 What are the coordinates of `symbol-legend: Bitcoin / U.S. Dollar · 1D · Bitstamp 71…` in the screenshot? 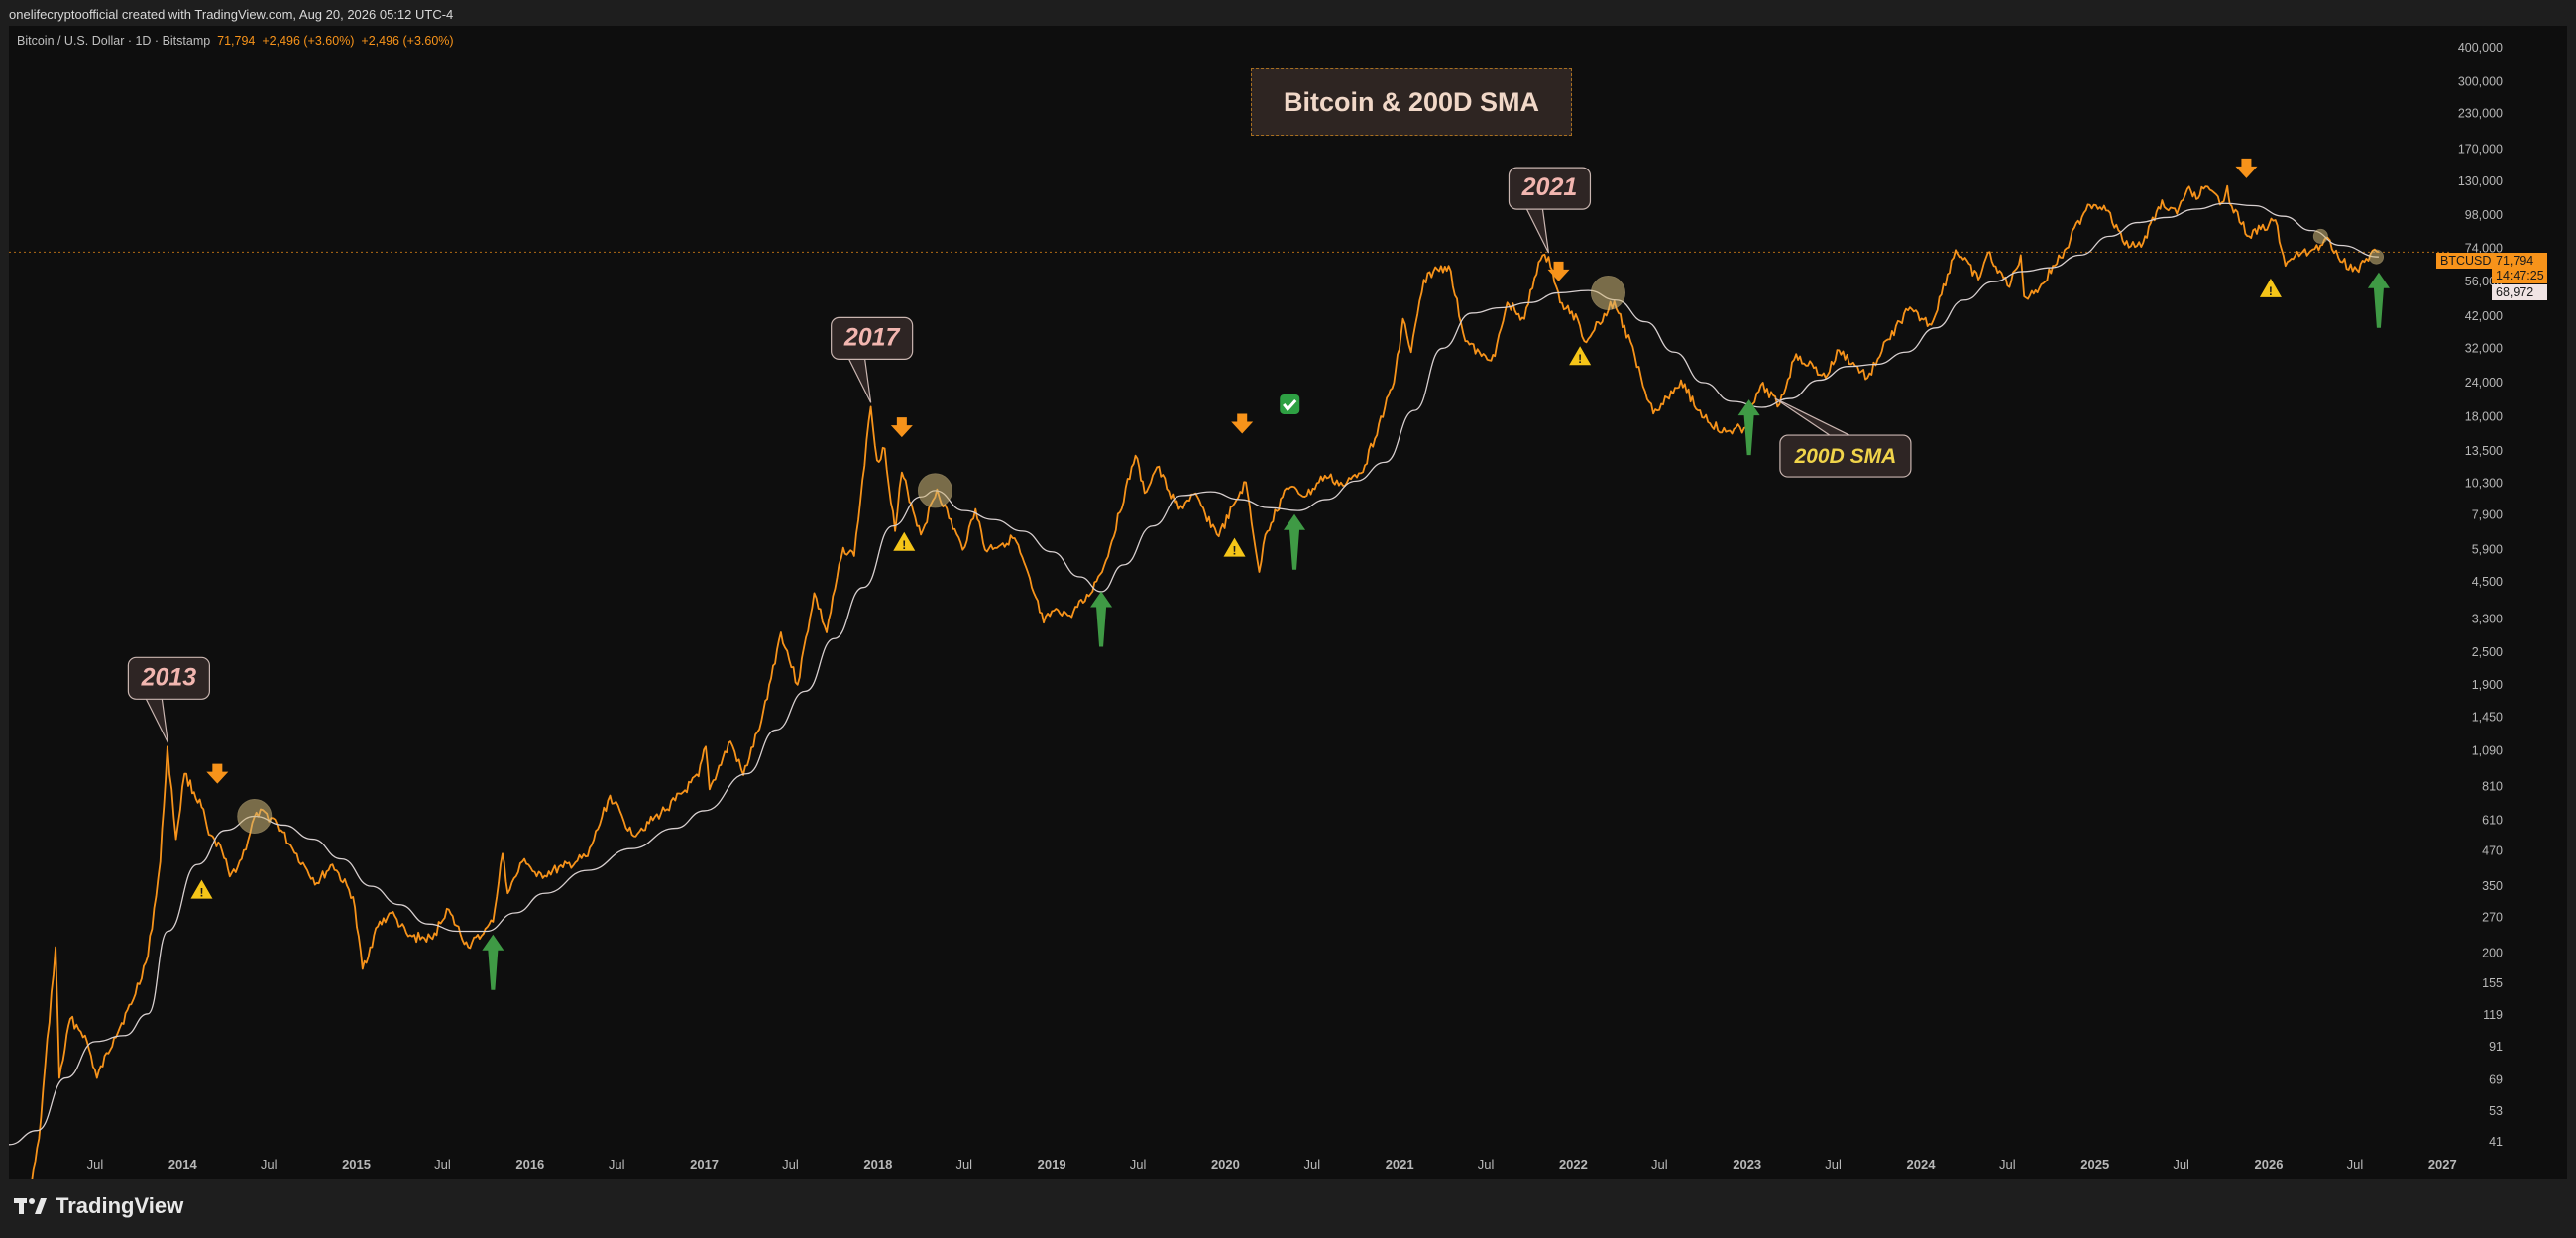 It's located at (235, 41).